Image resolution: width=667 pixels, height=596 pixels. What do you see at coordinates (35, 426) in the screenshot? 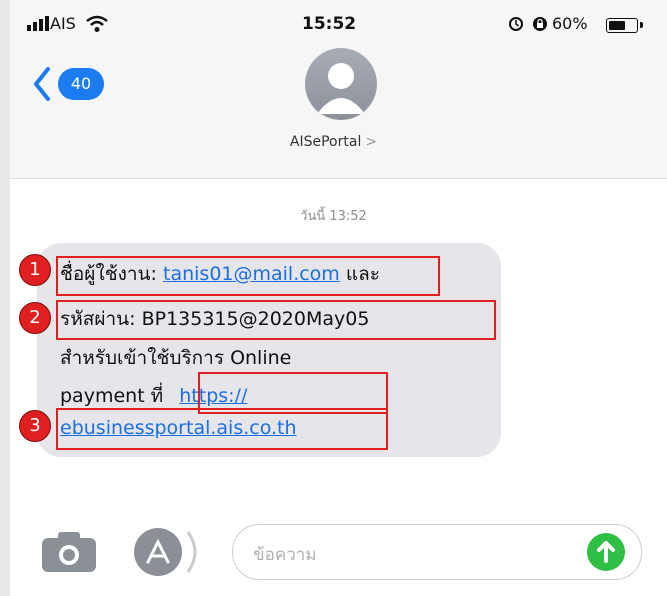
I see `annotation-marker-3: 3` at bounding box center [35, 426].